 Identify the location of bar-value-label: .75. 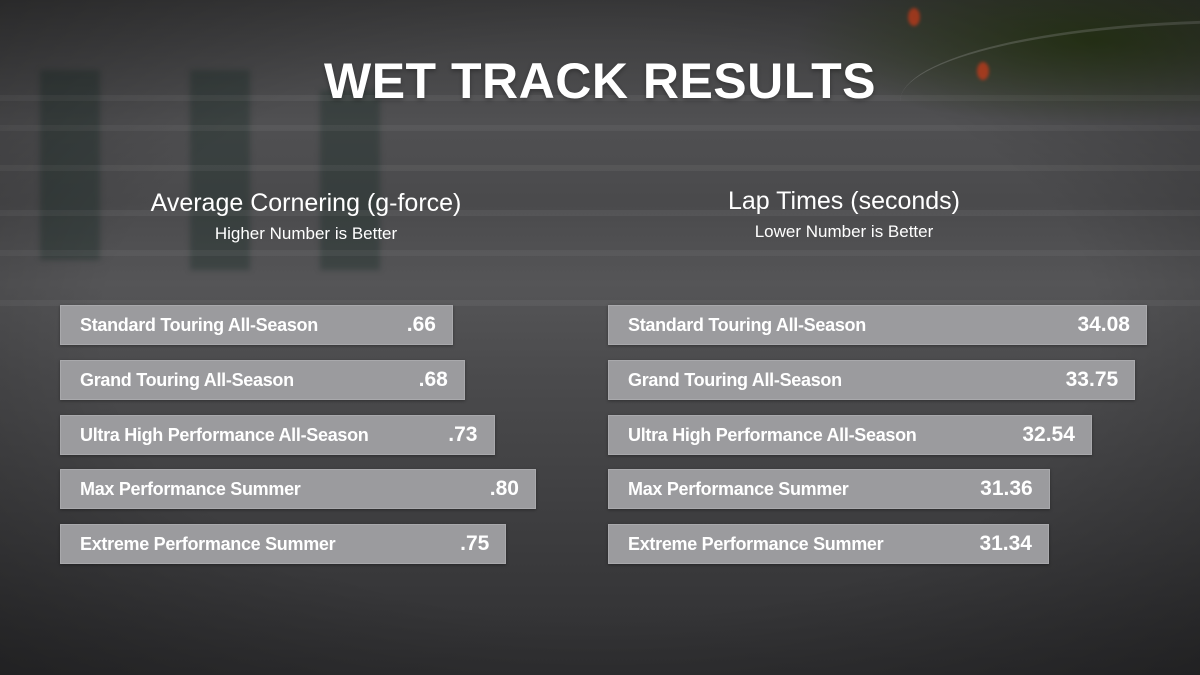
(475, 544).